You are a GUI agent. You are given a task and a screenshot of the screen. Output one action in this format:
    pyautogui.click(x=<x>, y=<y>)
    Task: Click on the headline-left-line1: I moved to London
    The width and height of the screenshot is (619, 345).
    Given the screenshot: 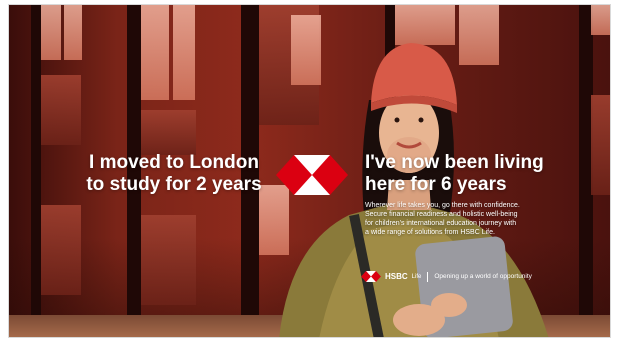 What is the action you would take?
    pyautogui.click(x=174, y=162)
    